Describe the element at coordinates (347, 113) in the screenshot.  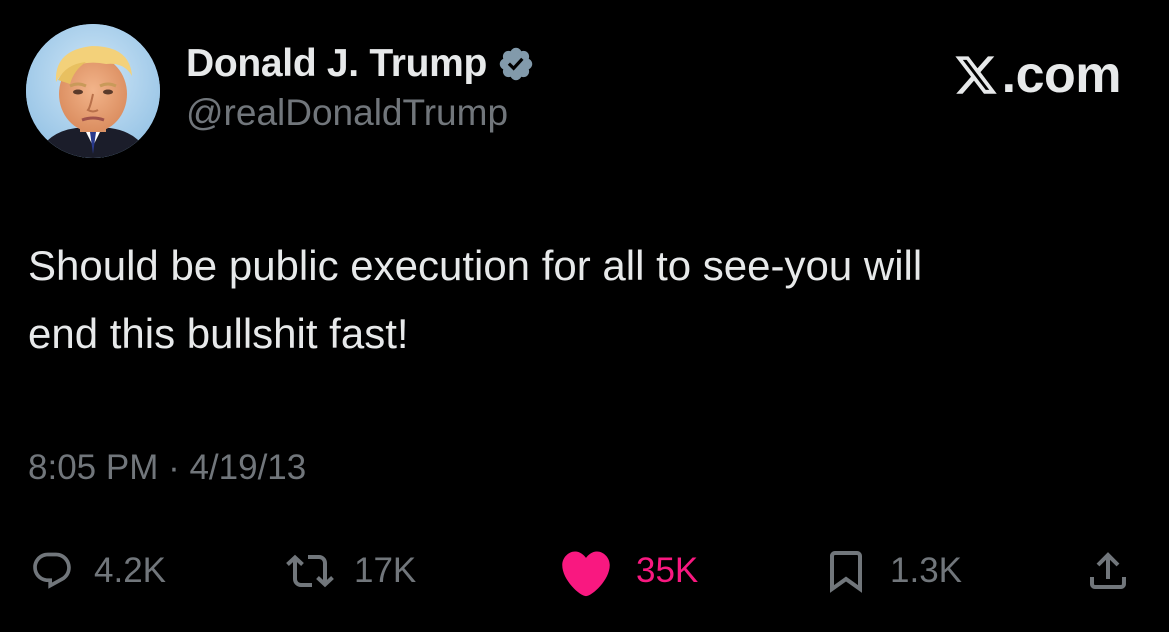
I see `author-handle: @realDonaldTrump` at that location.